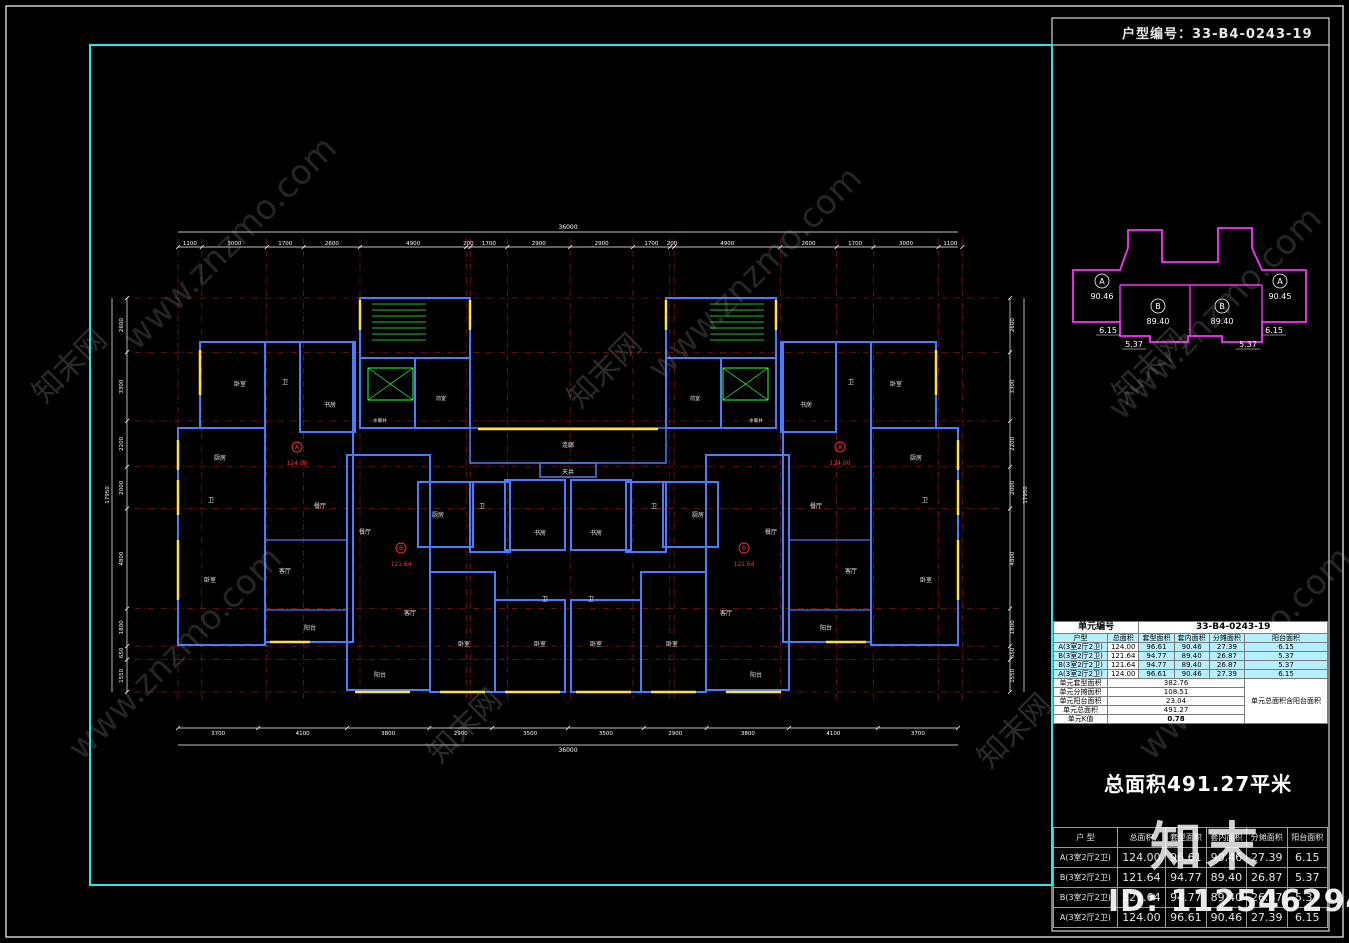 The height and width of the screenshot is (943, 1349). I want to click on unit-area-label: 121.64, so click(744, 564).